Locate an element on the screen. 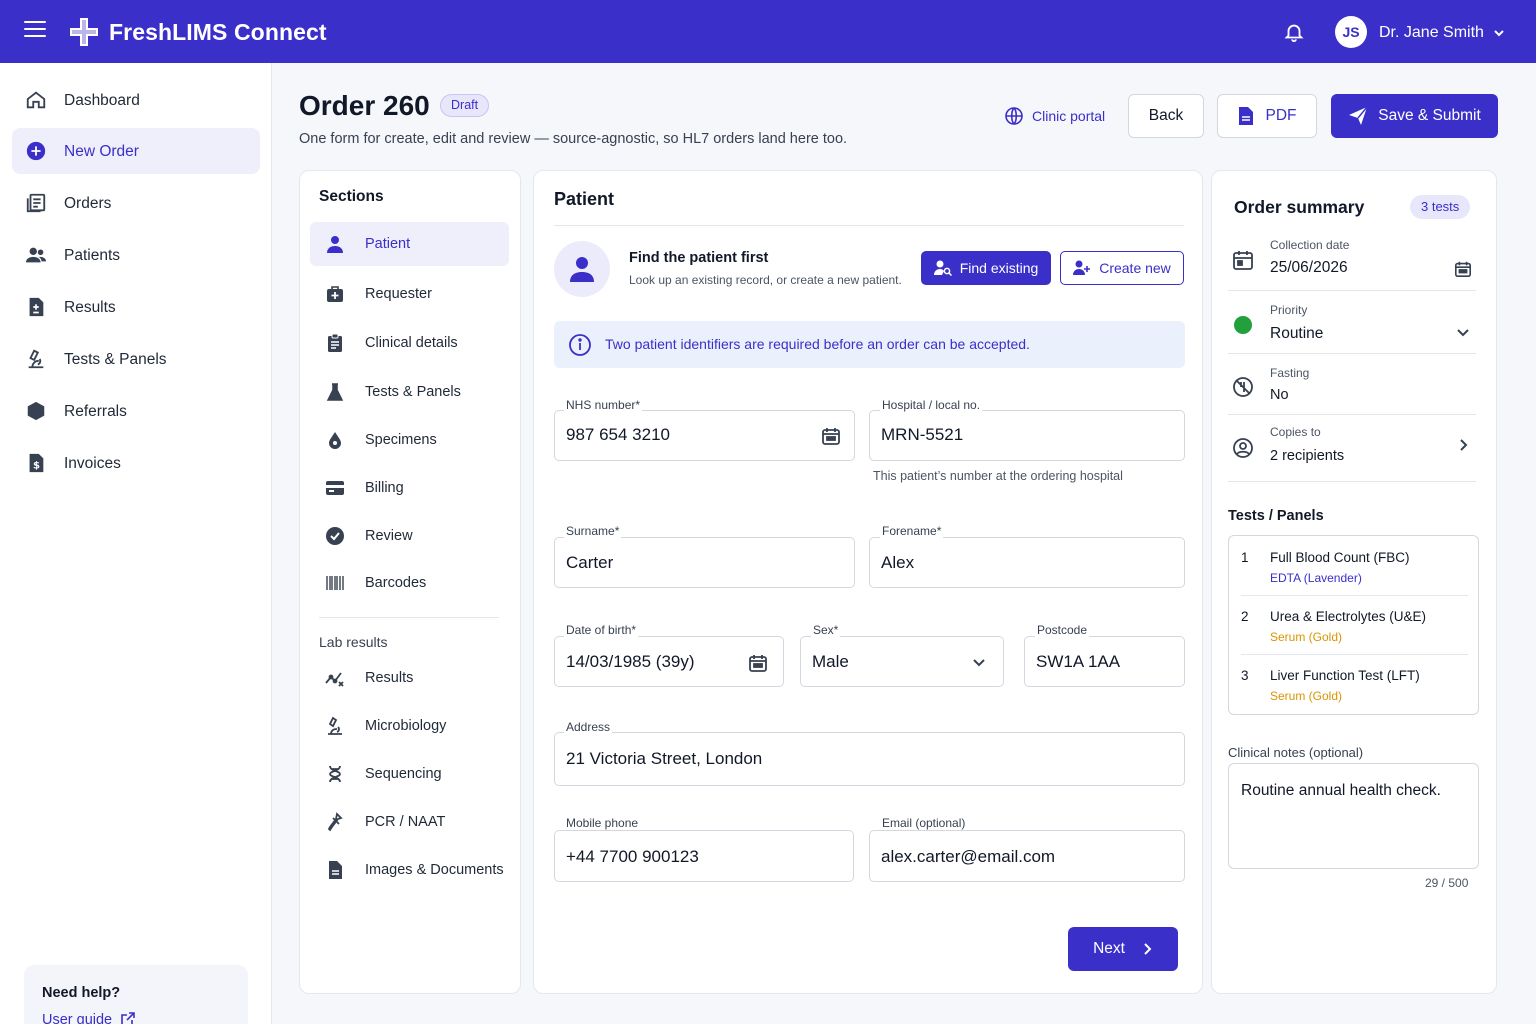 This screenshot has height=1024, width=1536. section-billing: Billing is located at coordinates (409, 488).